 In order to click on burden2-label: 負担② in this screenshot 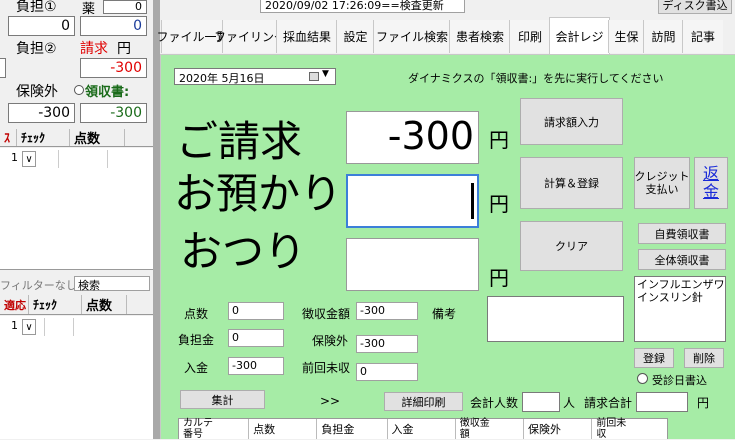, I will do `click(36, 49)`.